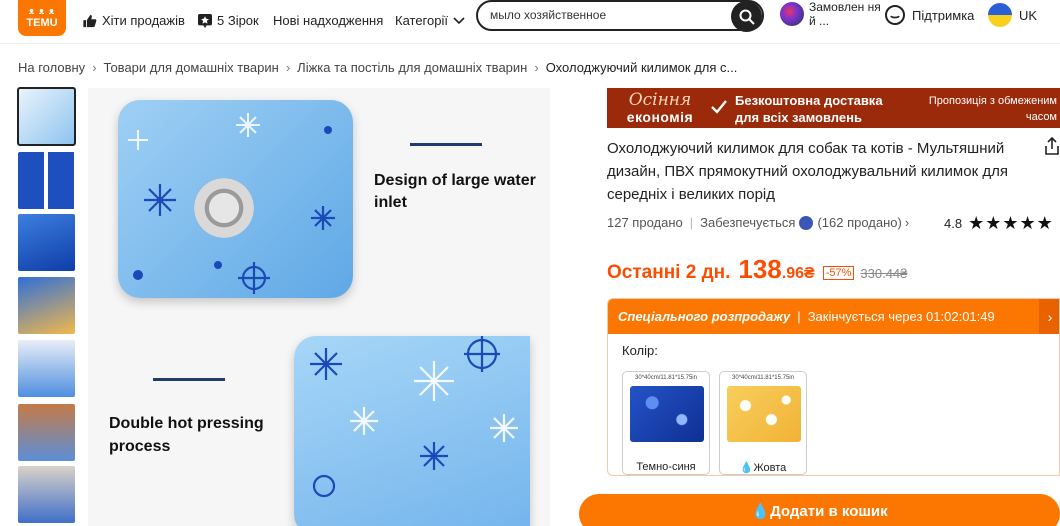 Image resolution: width=1060 pixels, height=526 pixels. What do you see at coordinates (660, 100) in the screenshot?
I see `autumn-sale-line1: Осіння` at bounding box center [660, 100].